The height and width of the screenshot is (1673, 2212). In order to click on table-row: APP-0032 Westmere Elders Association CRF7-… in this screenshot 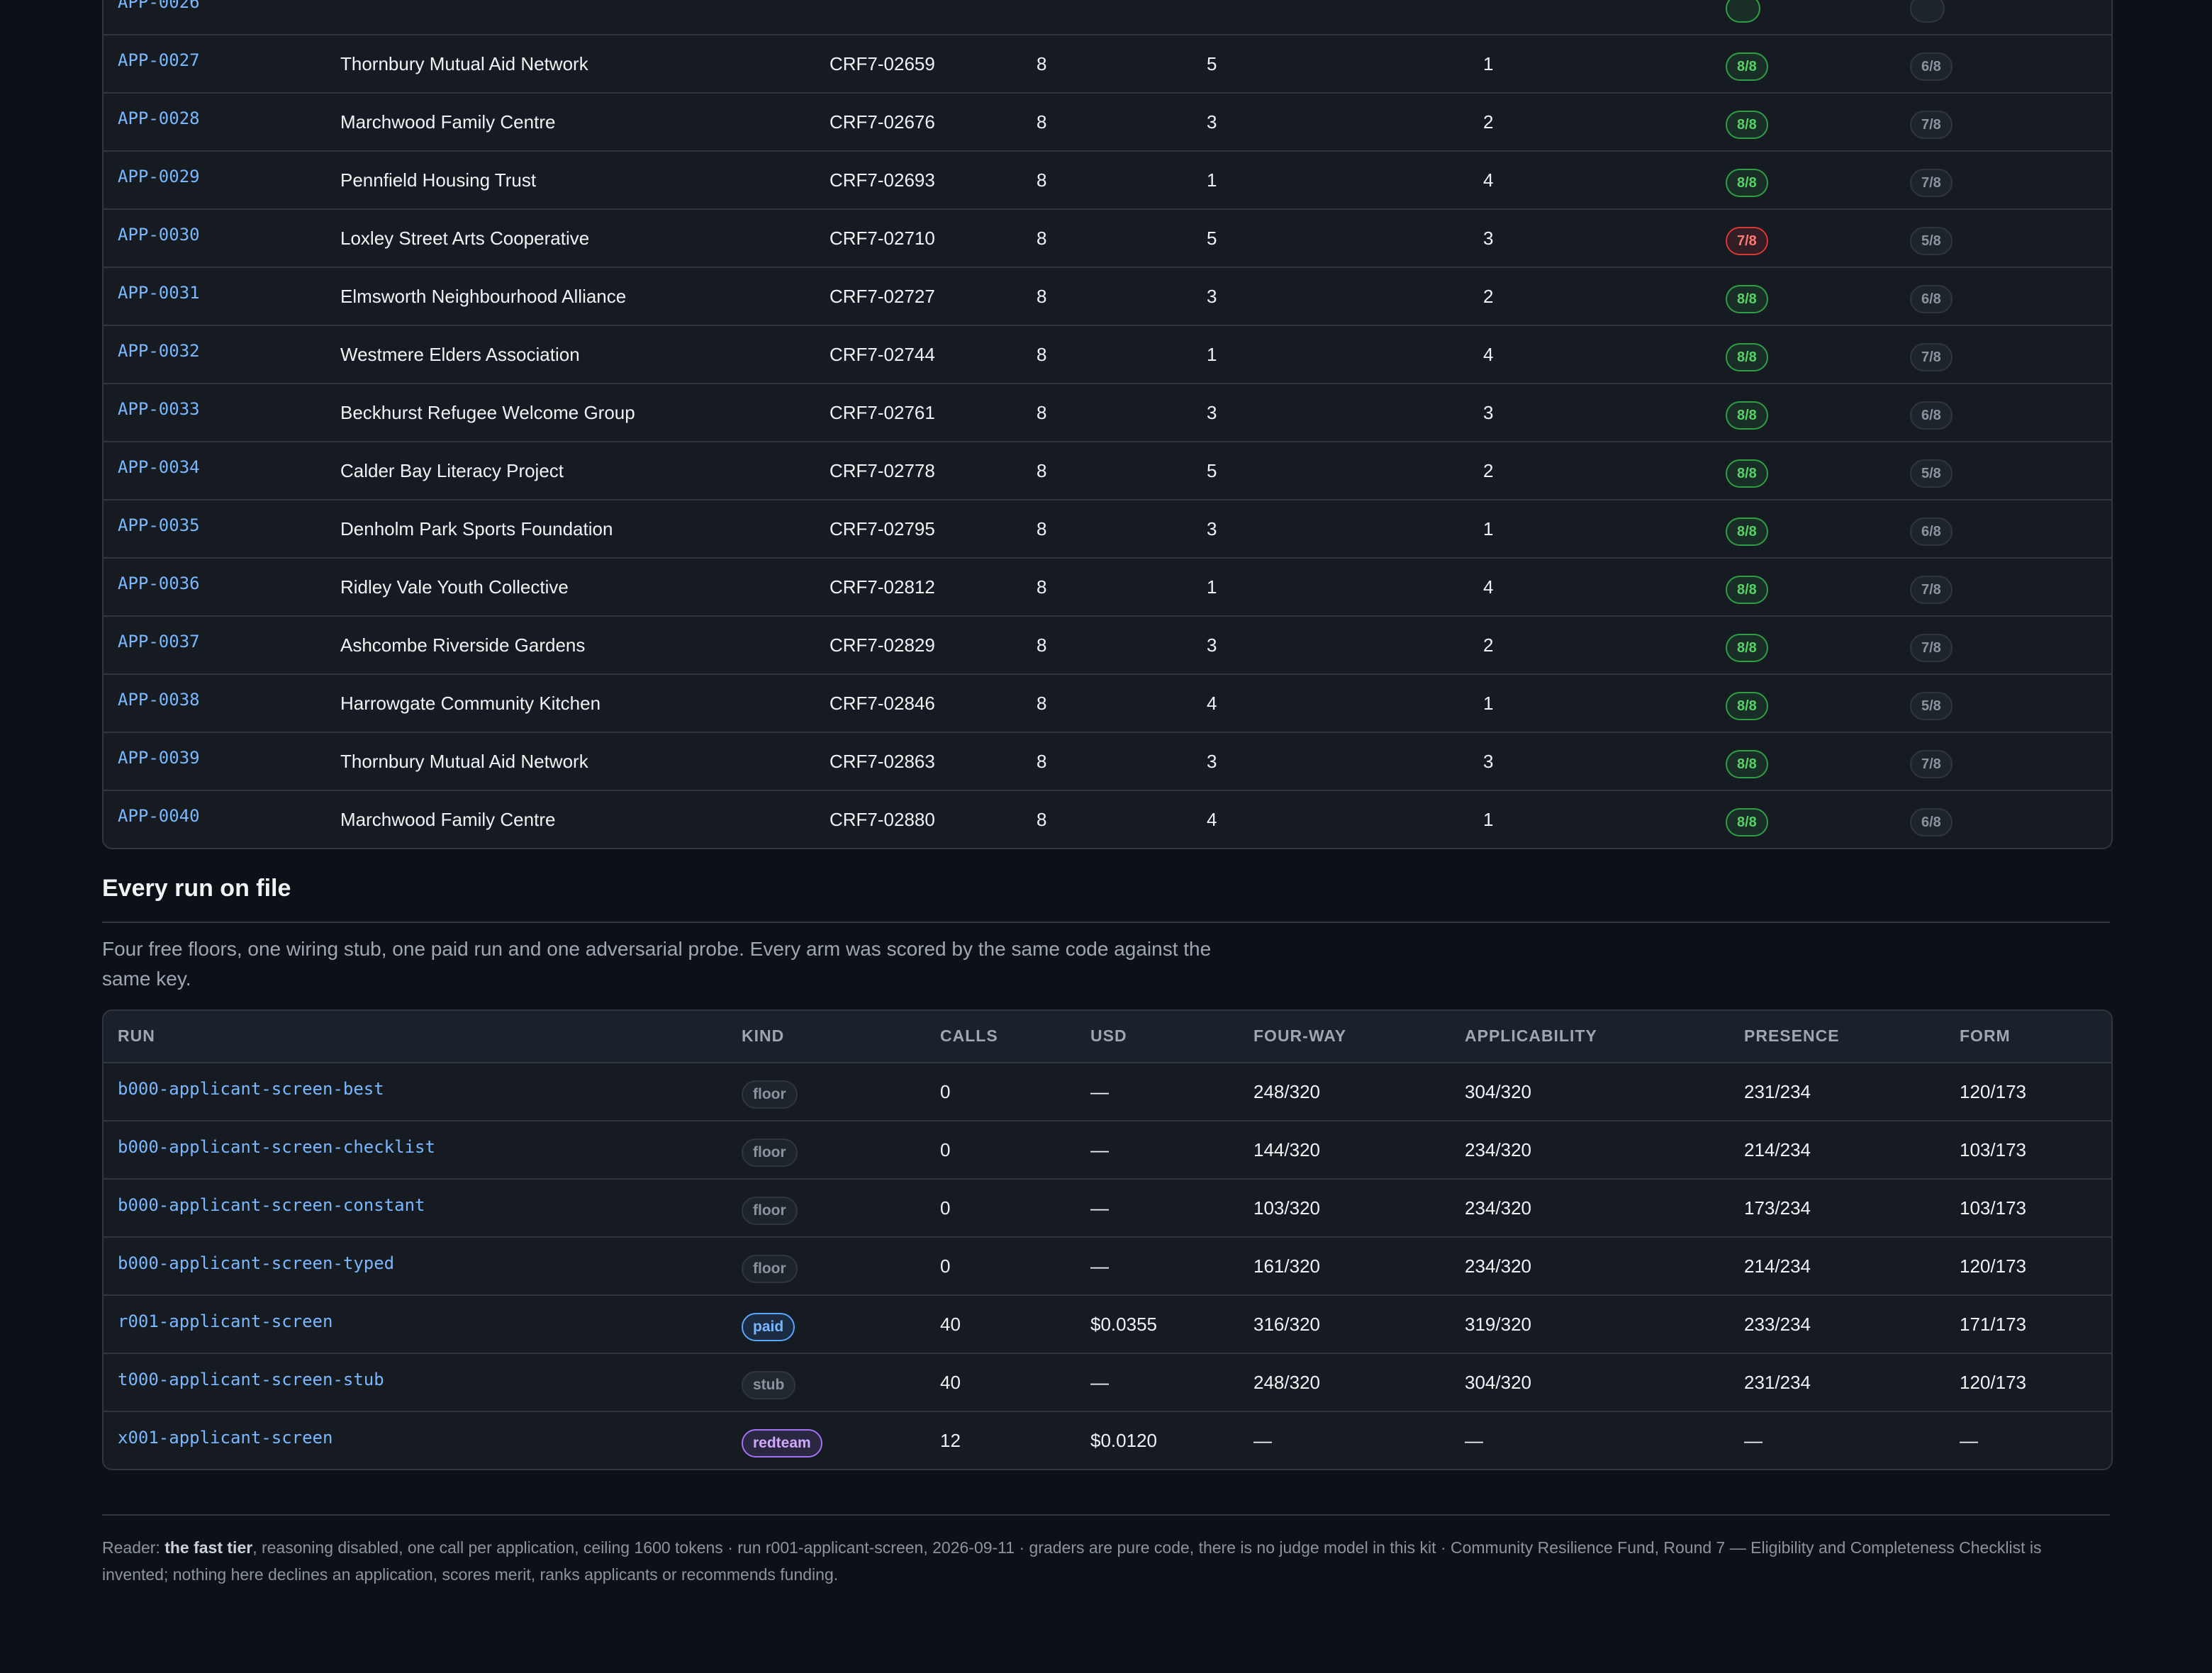, I will do `click(1107, 354)`.